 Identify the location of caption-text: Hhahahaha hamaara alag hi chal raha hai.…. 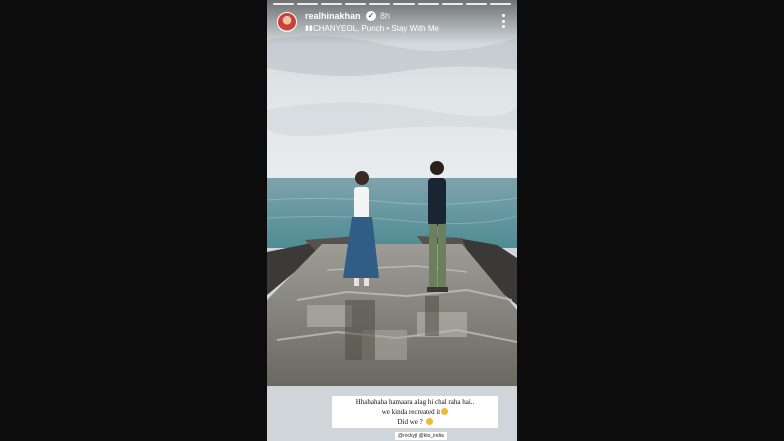
(415, 412).